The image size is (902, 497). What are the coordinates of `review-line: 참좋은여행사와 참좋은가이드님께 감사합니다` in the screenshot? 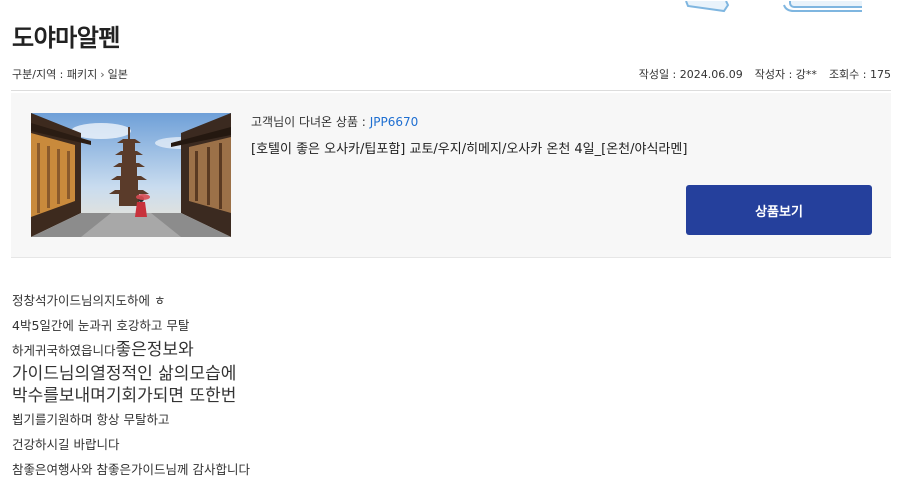 It's located at (131, 469).